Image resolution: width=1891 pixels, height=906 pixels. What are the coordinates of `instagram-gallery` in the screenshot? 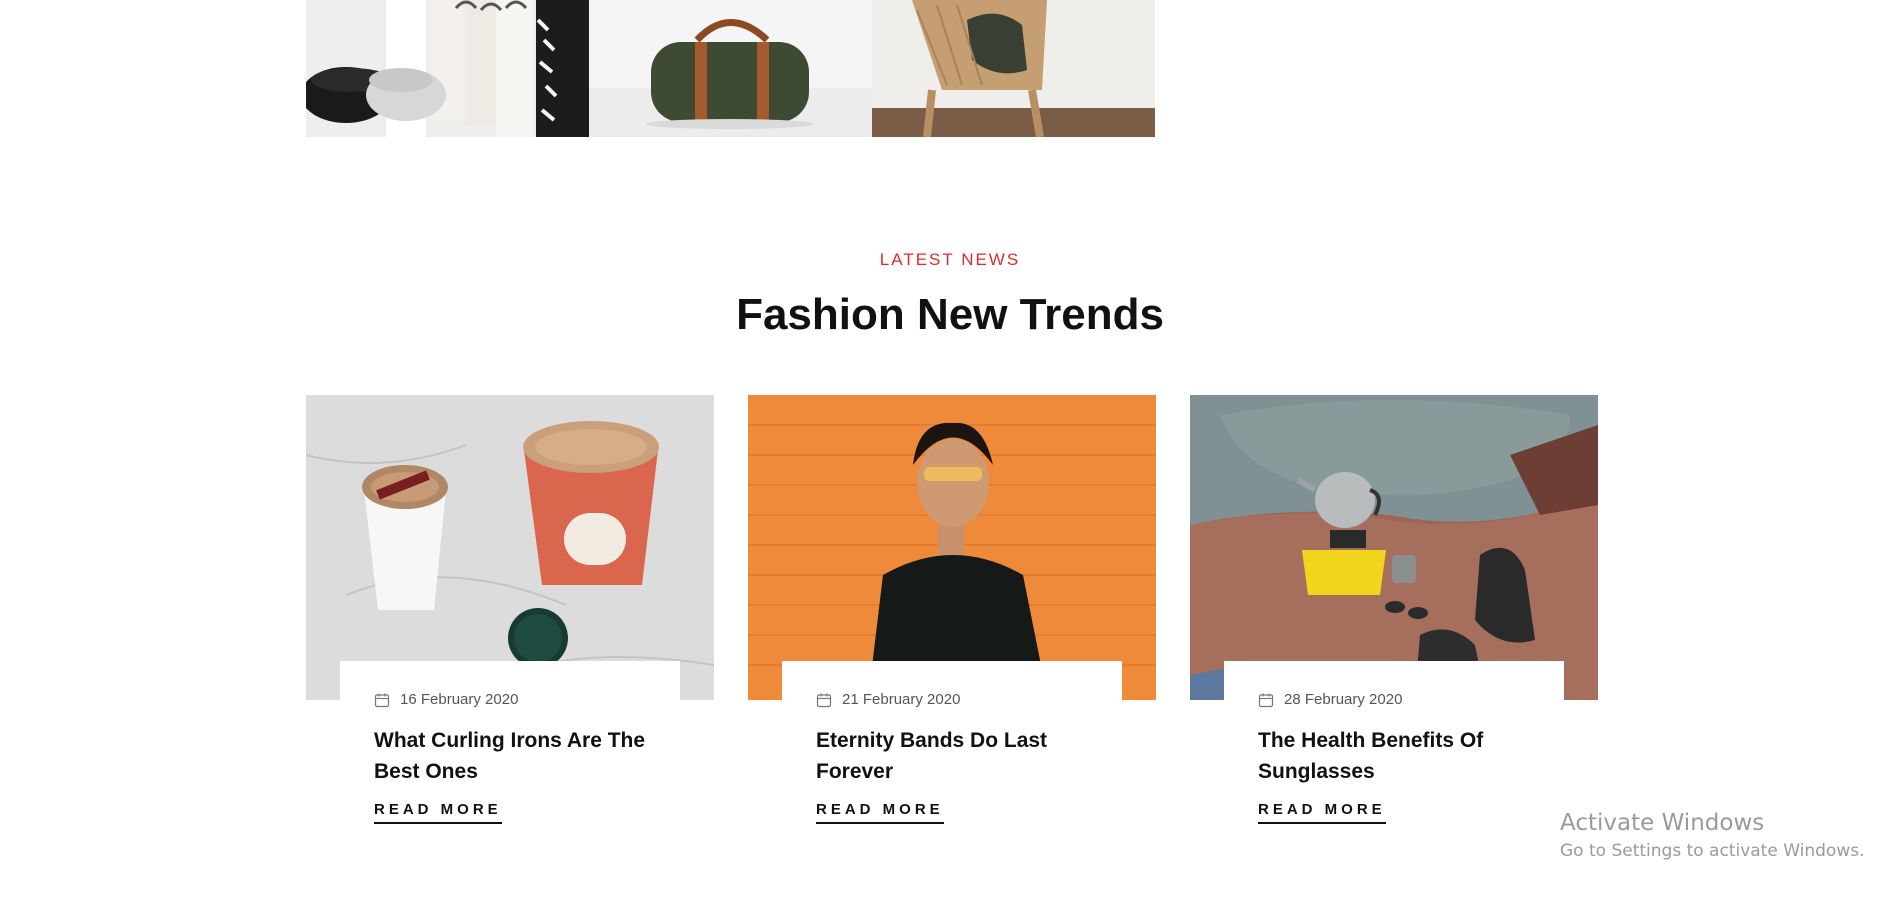 It's located at (730, 68).